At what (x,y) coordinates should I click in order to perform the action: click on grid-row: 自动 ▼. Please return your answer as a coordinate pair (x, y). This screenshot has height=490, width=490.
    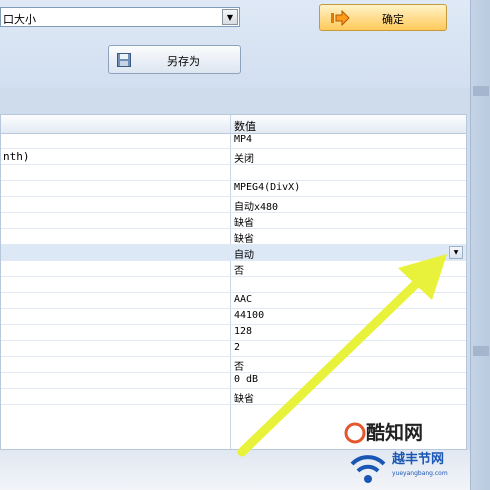
    Looking at the image, I should click on (233, 253).